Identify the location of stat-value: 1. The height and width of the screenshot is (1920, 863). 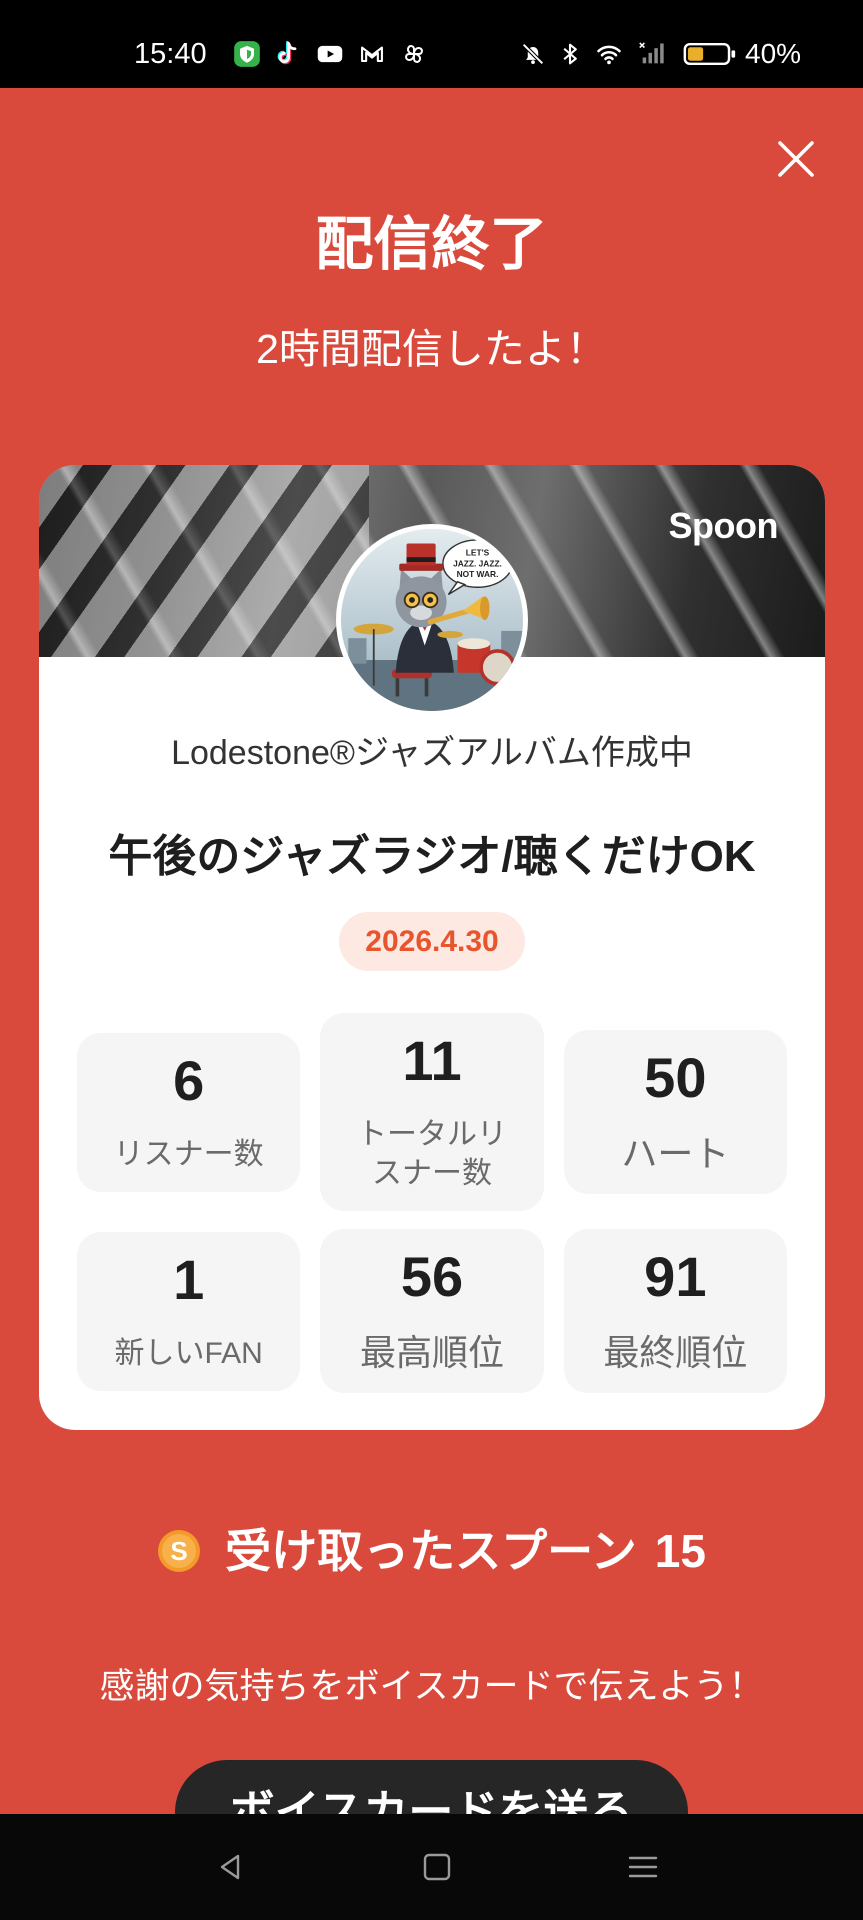
(189, 1279).